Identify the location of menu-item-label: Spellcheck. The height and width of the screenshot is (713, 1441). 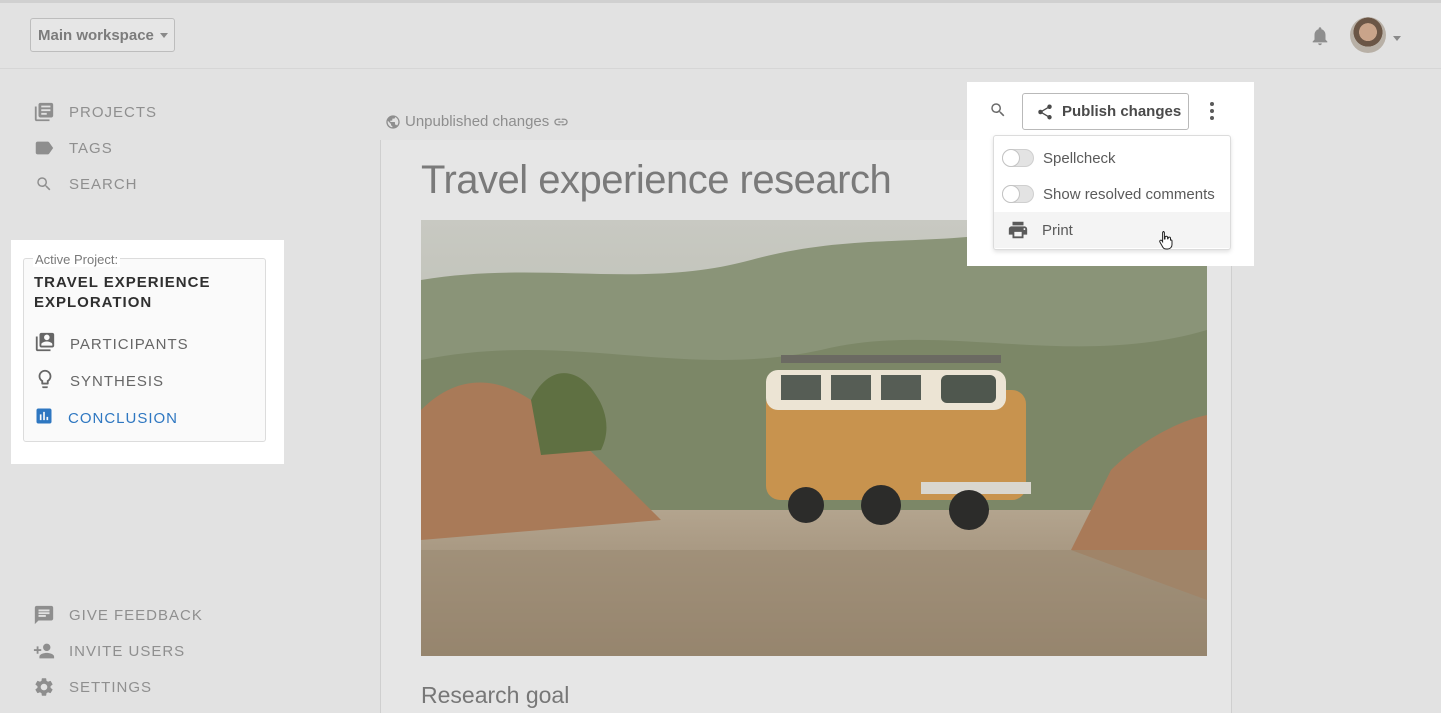
(1079, 158).